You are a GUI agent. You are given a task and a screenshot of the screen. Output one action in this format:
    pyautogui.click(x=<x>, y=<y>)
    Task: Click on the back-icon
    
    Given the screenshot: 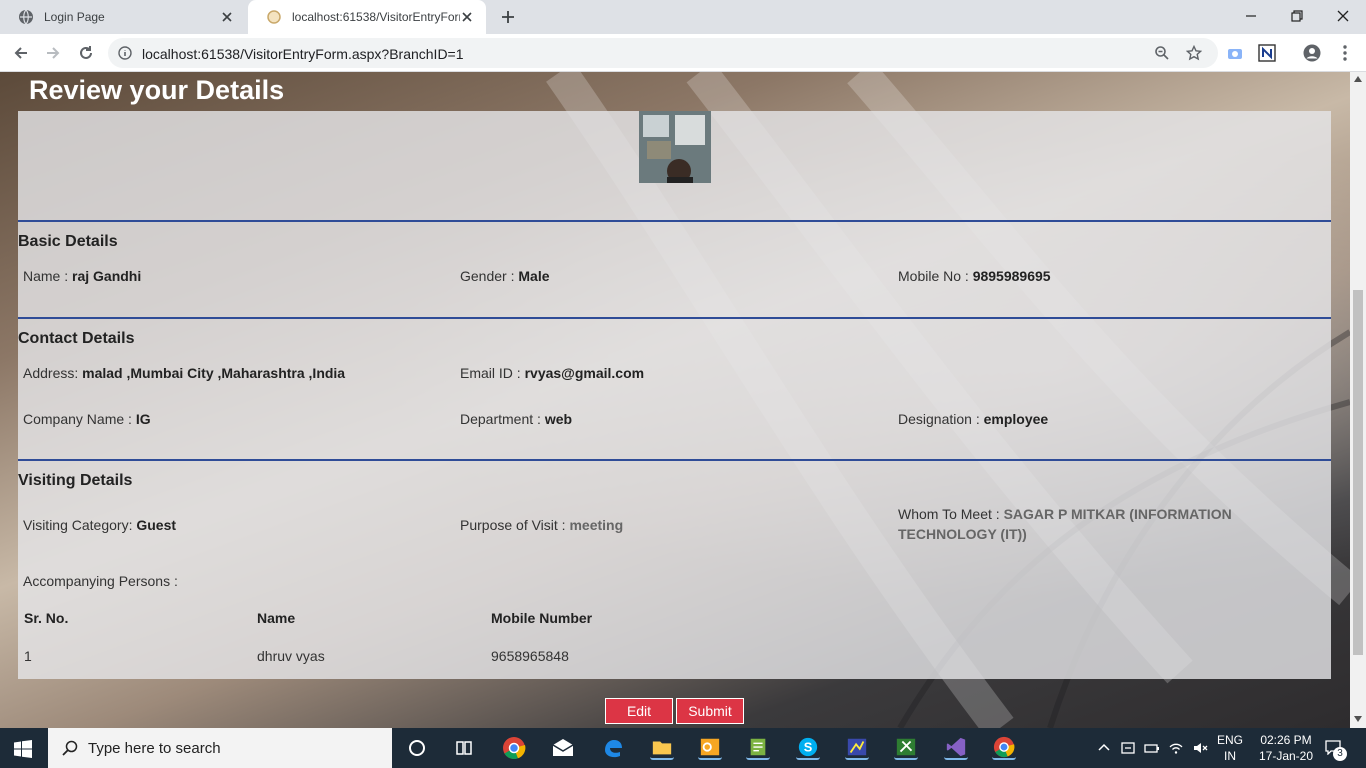 What is the action you would take?
    pyautogui.click(x=21, y=53)
    